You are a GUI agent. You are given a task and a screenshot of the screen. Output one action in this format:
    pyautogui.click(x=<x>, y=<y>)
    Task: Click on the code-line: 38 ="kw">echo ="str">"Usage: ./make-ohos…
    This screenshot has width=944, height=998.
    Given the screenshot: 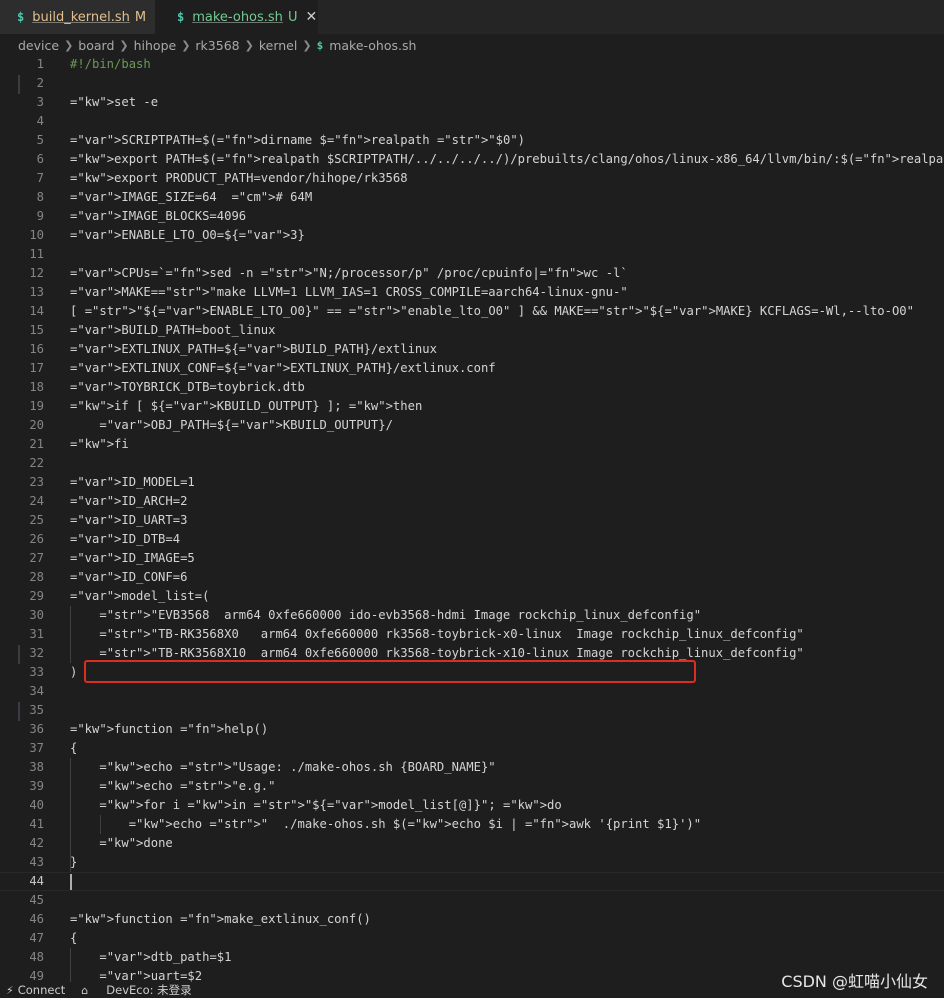 What is the action you would take?
    pyautogui.click(x=472, y=767)
    